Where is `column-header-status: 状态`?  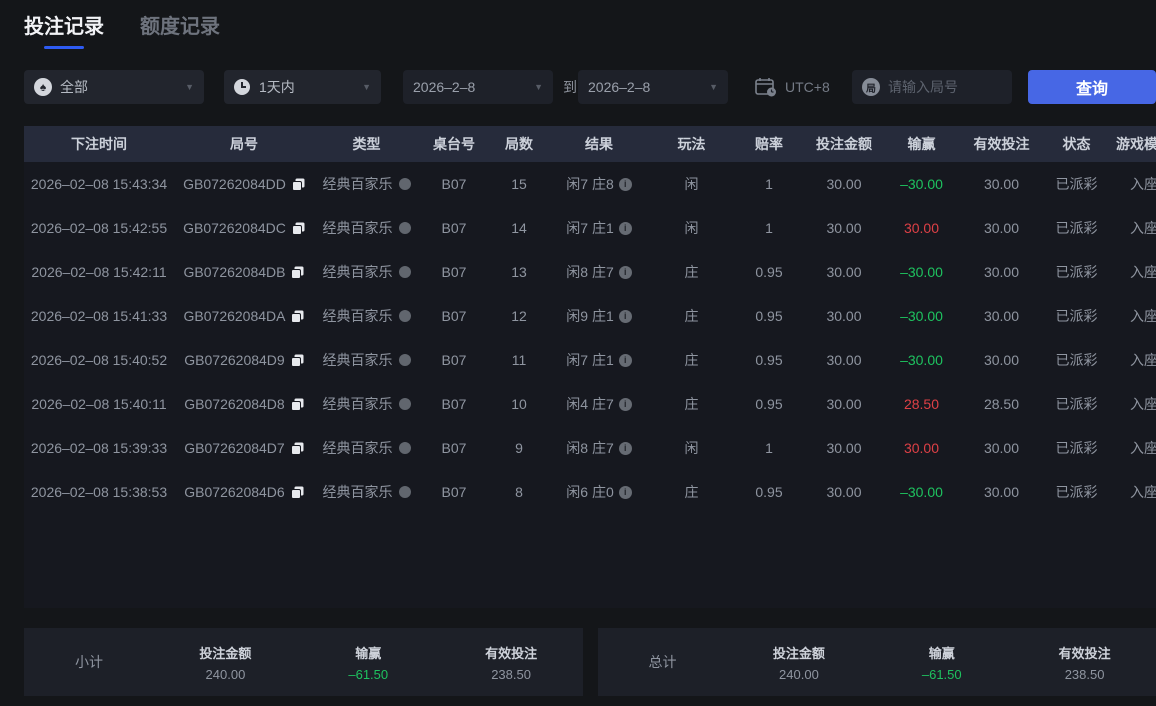
column-header-status: 状态 is located at coordinates (1076, 144).